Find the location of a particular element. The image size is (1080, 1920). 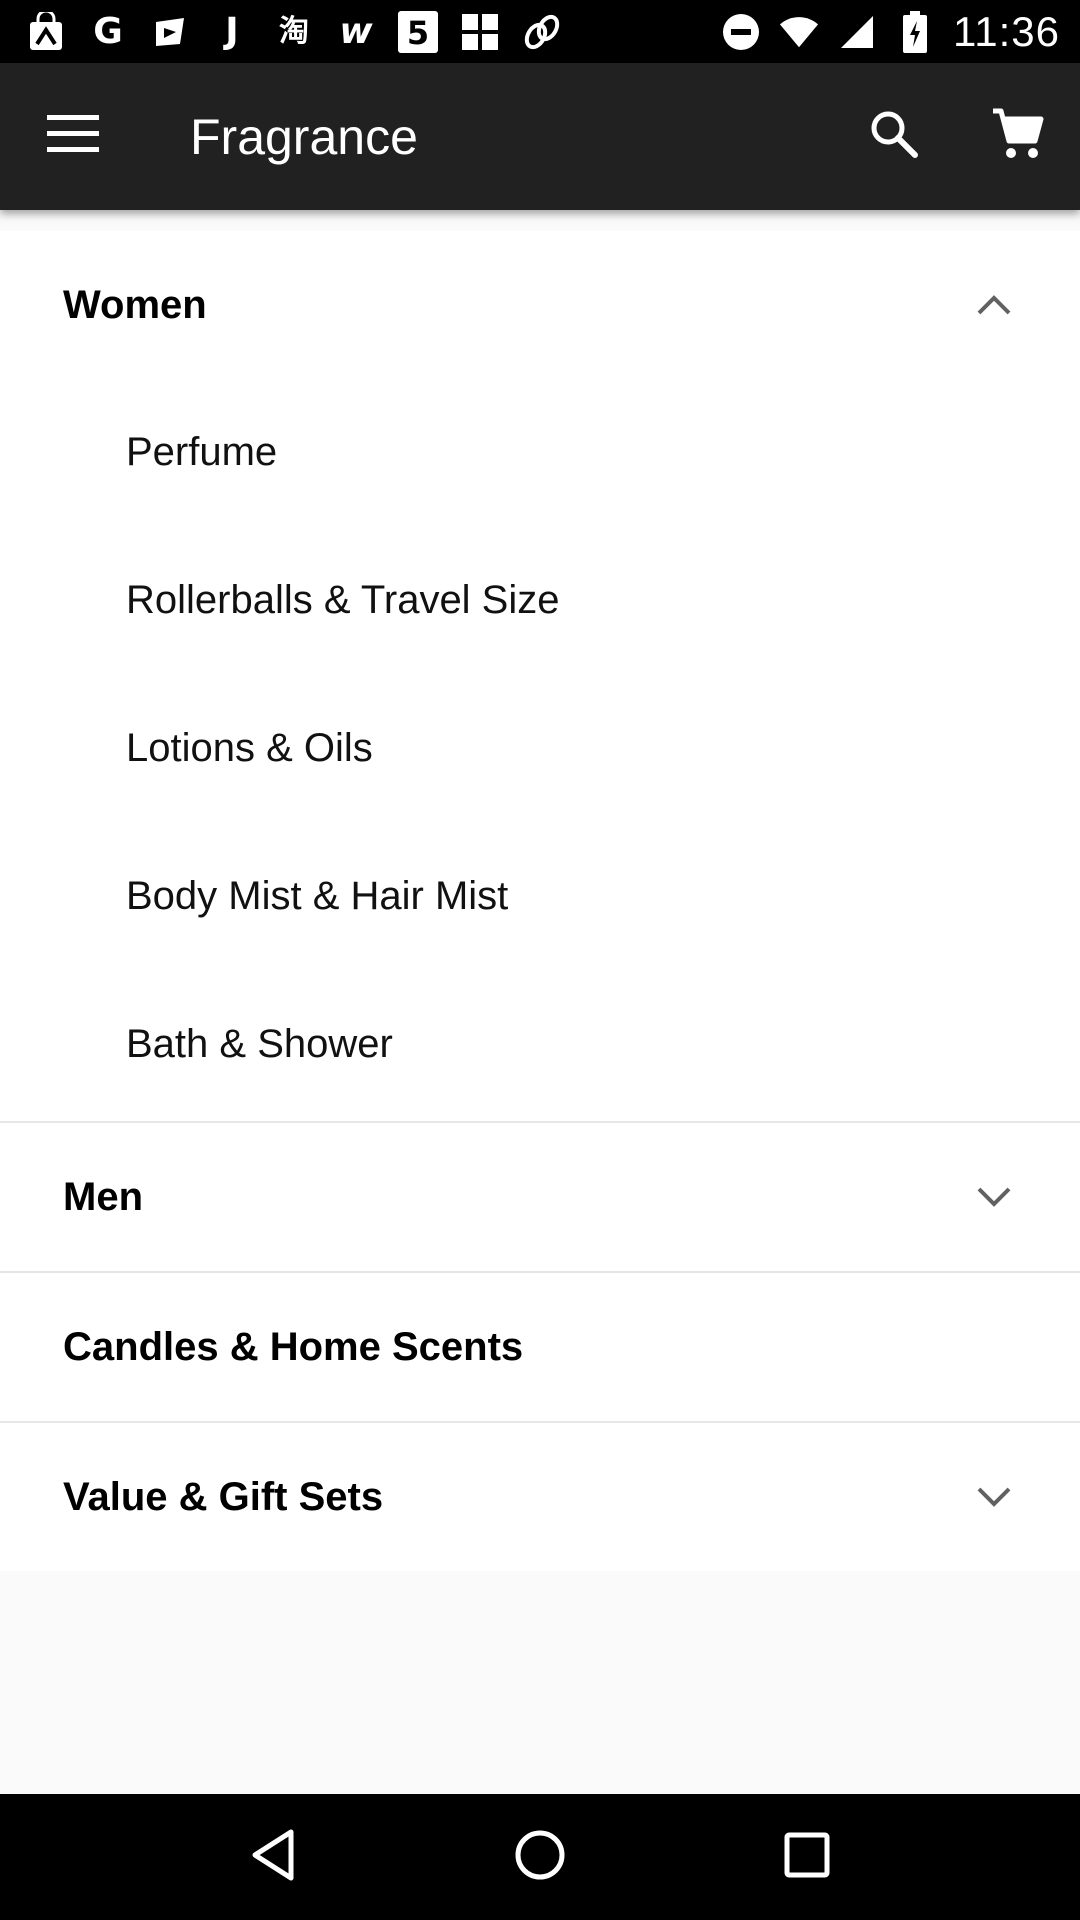

w-icon: w is located at coordinates (356, 31).